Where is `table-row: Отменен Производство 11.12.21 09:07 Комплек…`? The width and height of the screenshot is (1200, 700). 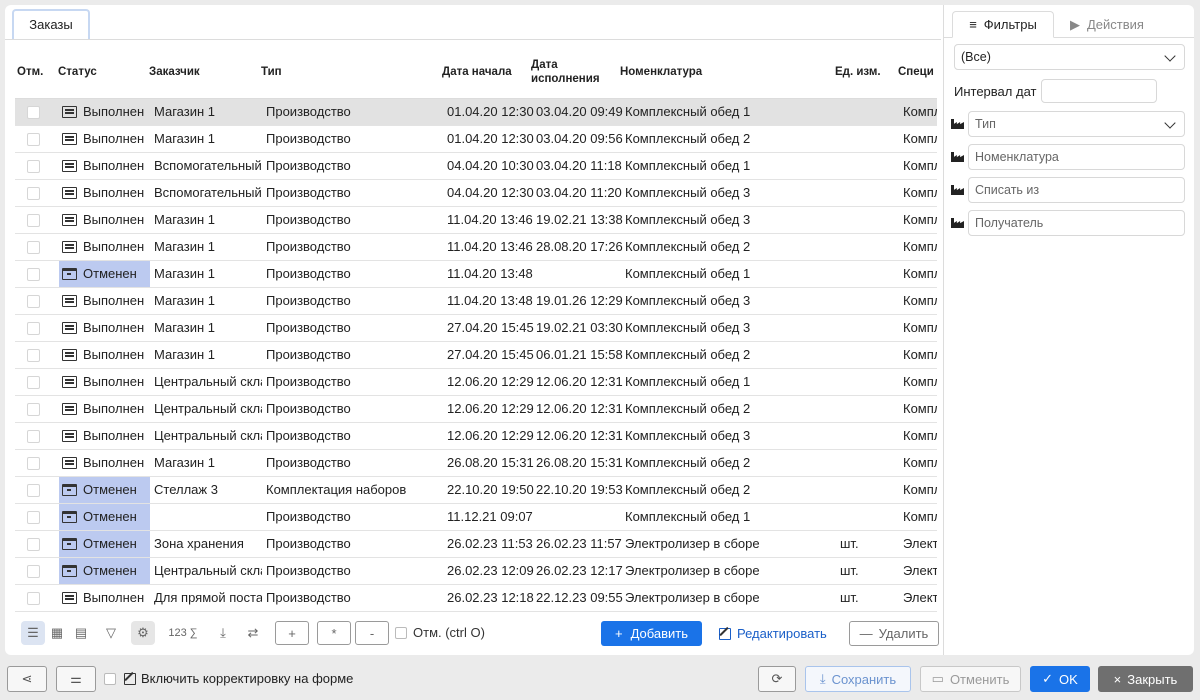 table-row: Отменен Производство 11.12.21 09:07 Комплек… is located at coordinates (476, 517).